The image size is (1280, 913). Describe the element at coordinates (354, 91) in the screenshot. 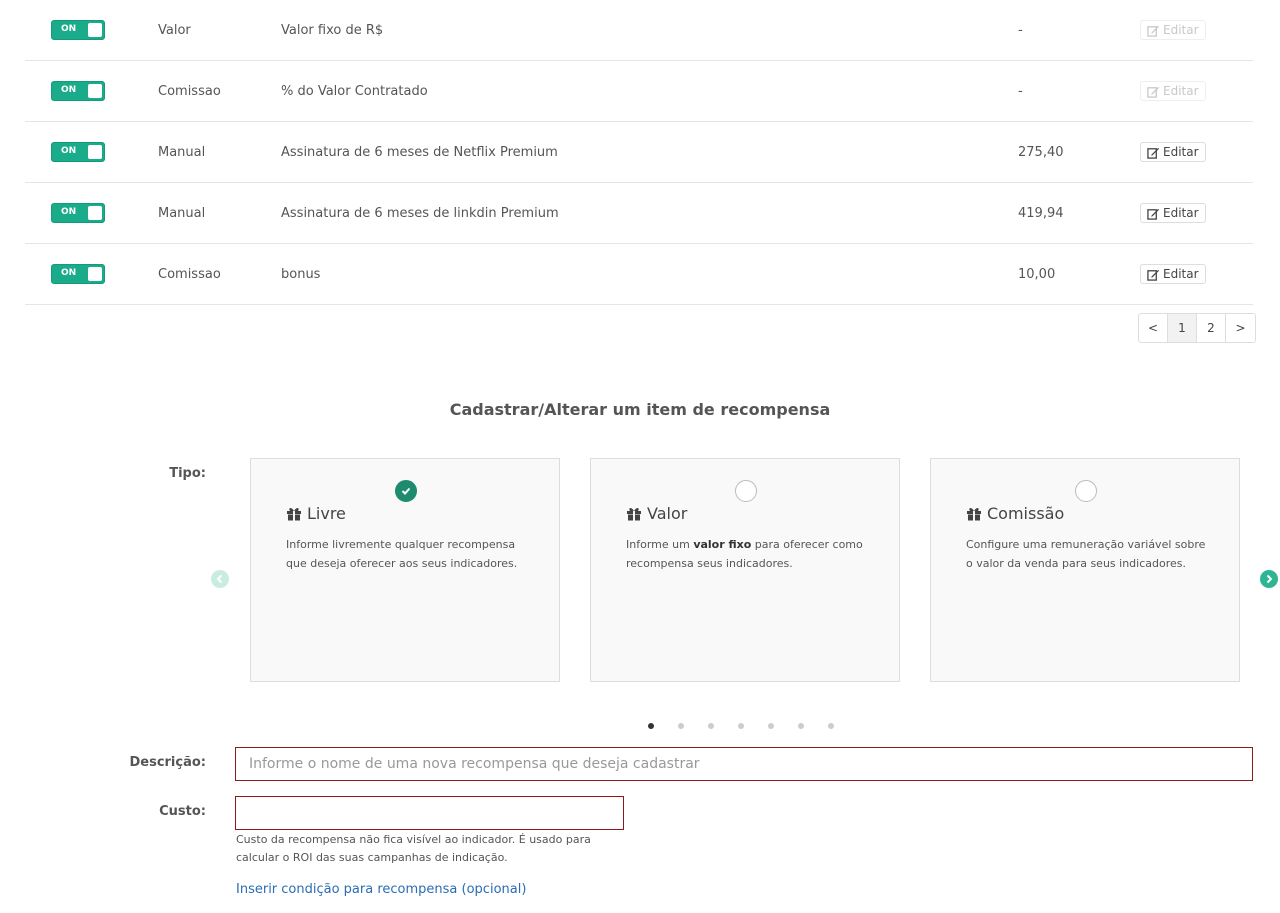

I see `reward-description: % do Valor Contratado` at that location.